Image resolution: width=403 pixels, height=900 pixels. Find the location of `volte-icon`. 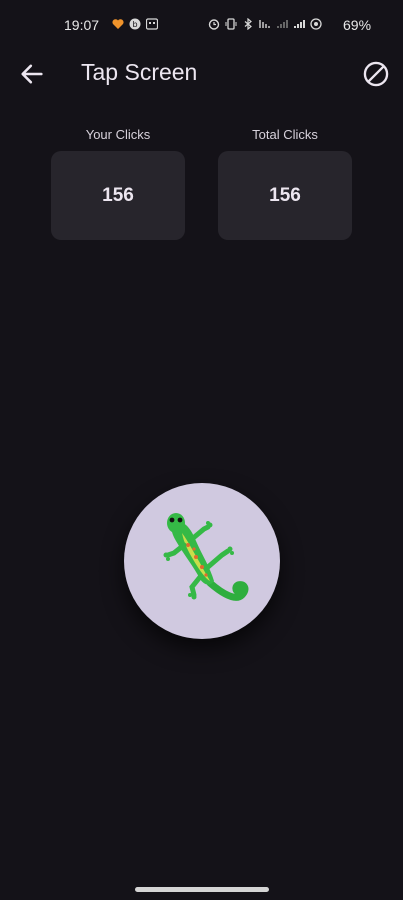

volte-icon is located at coordinates (264, 24).